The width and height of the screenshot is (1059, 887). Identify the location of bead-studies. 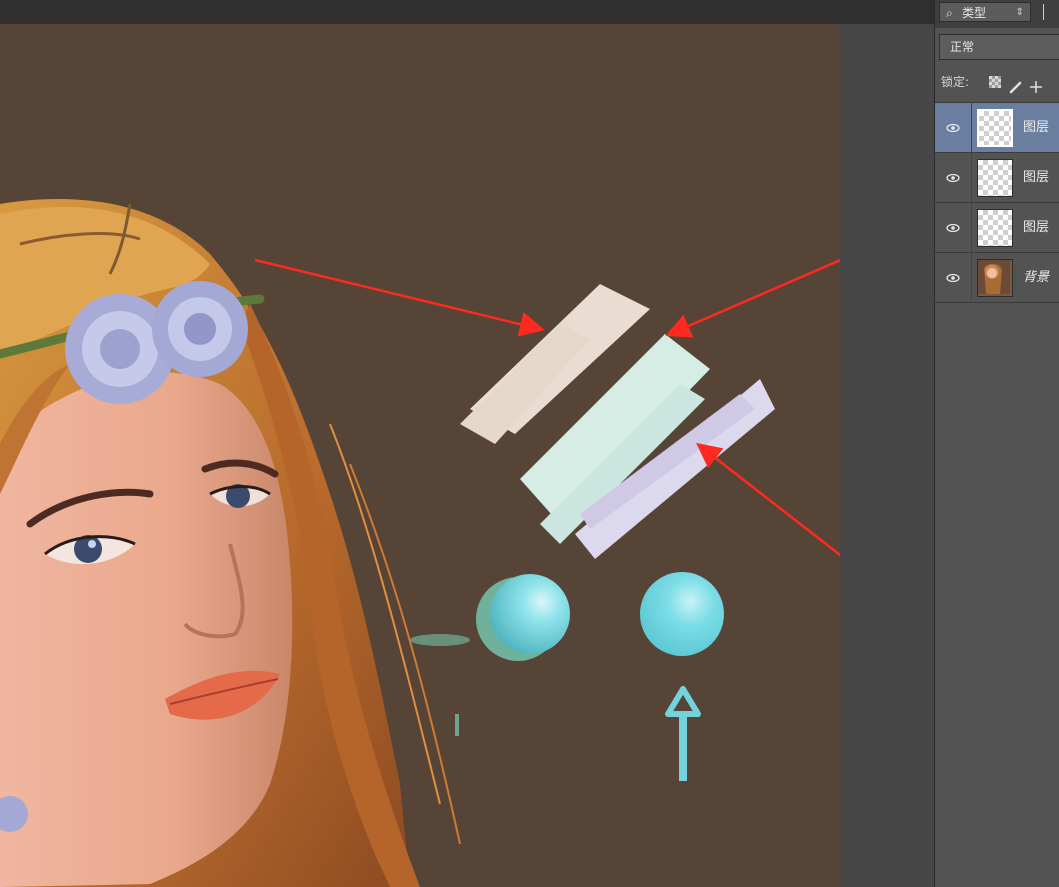
(567, 676).